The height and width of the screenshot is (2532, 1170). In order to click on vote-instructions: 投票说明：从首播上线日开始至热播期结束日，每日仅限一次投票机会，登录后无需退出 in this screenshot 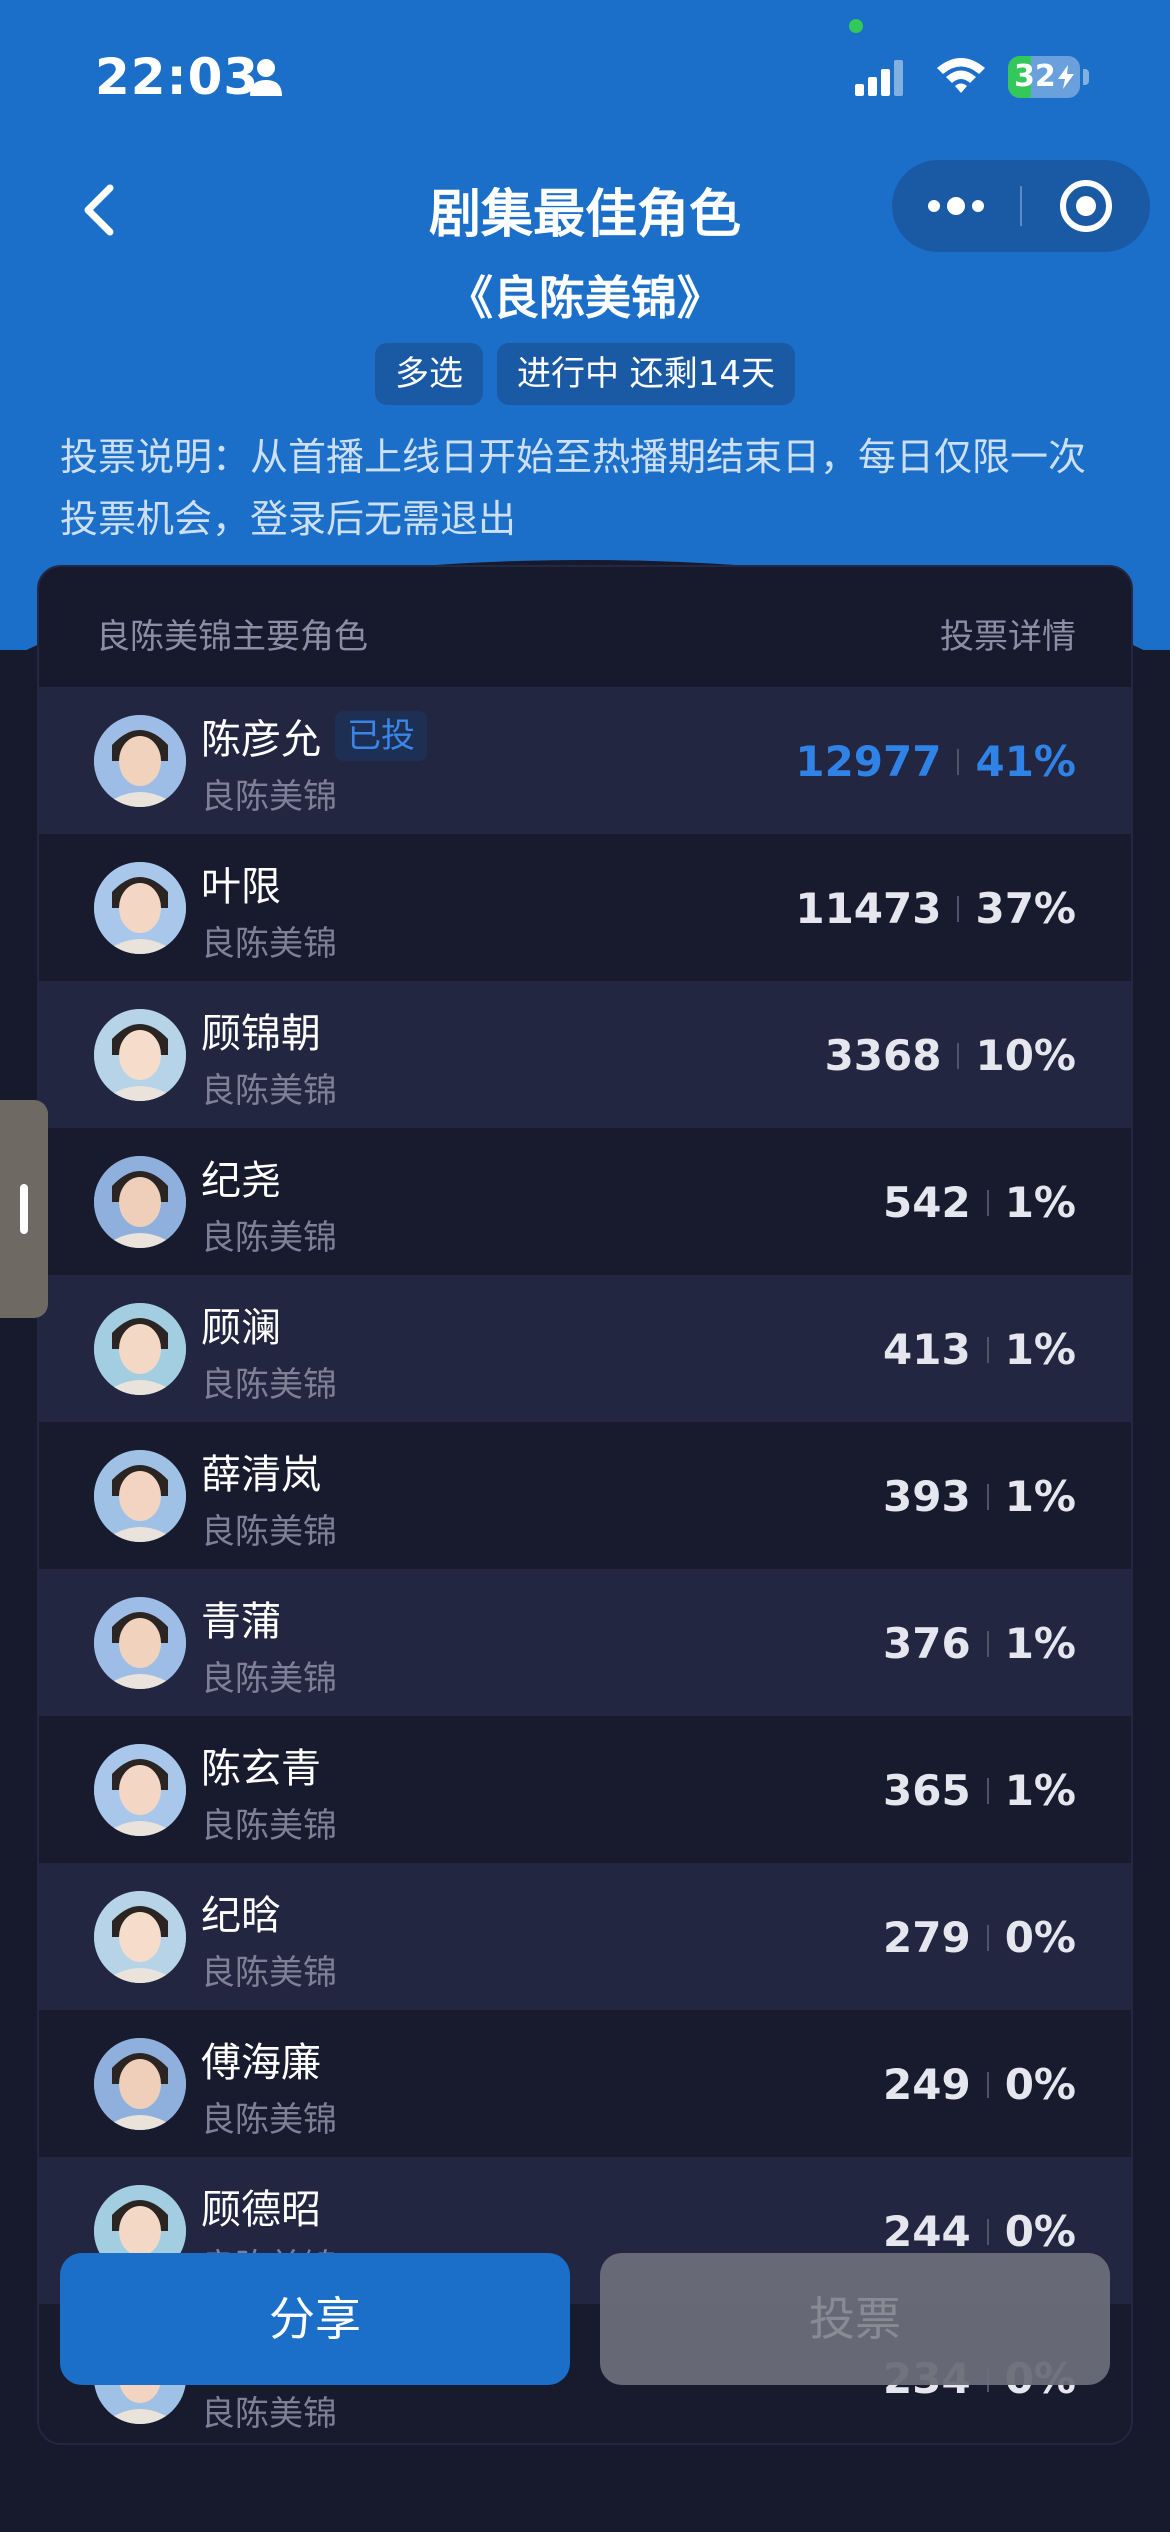, I will do `click(573, 488)`.